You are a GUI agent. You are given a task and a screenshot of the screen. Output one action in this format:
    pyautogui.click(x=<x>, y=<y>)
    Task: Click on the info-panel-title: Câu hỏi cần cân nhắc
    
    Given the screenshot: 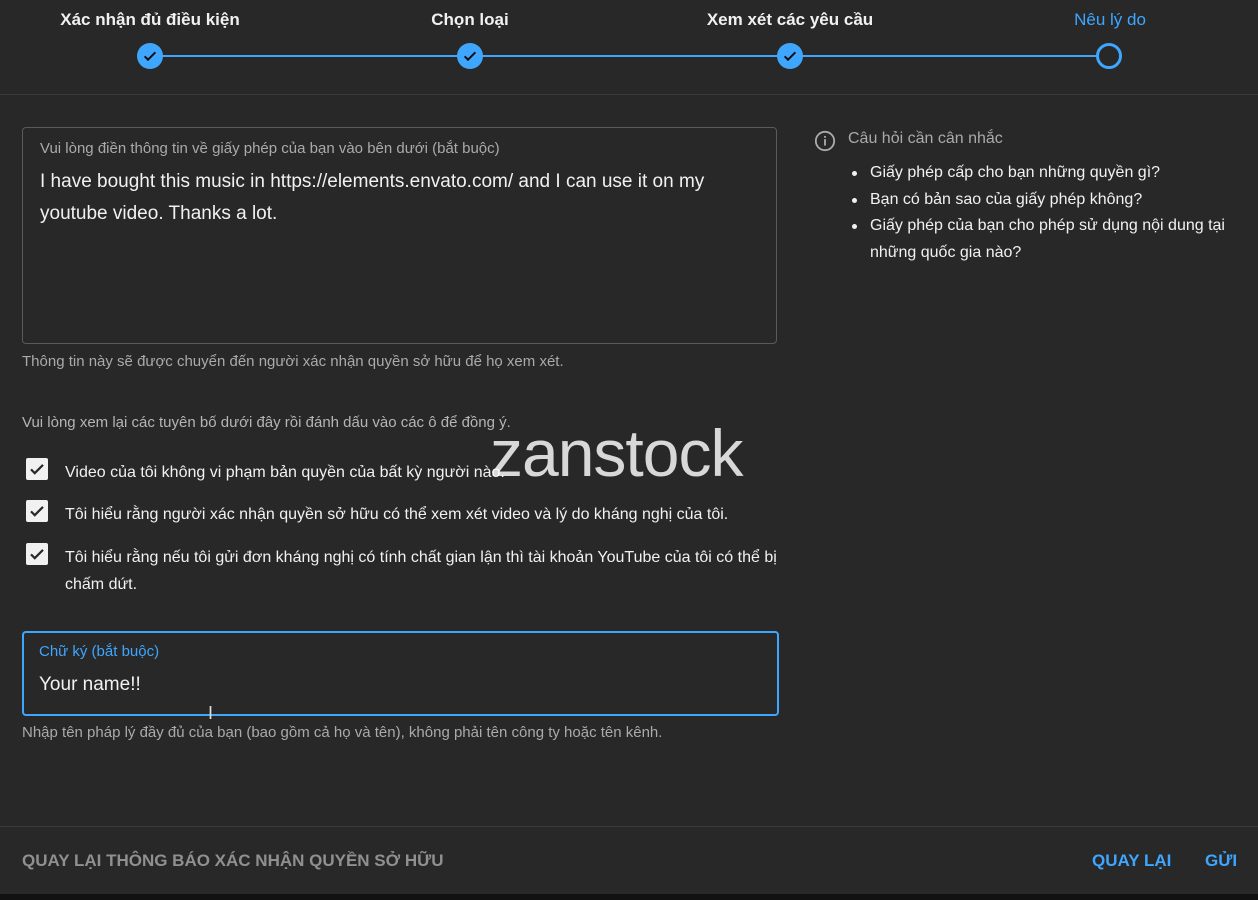 What is the action you would take?
    pyautogui.click(x=925, y=138)
    